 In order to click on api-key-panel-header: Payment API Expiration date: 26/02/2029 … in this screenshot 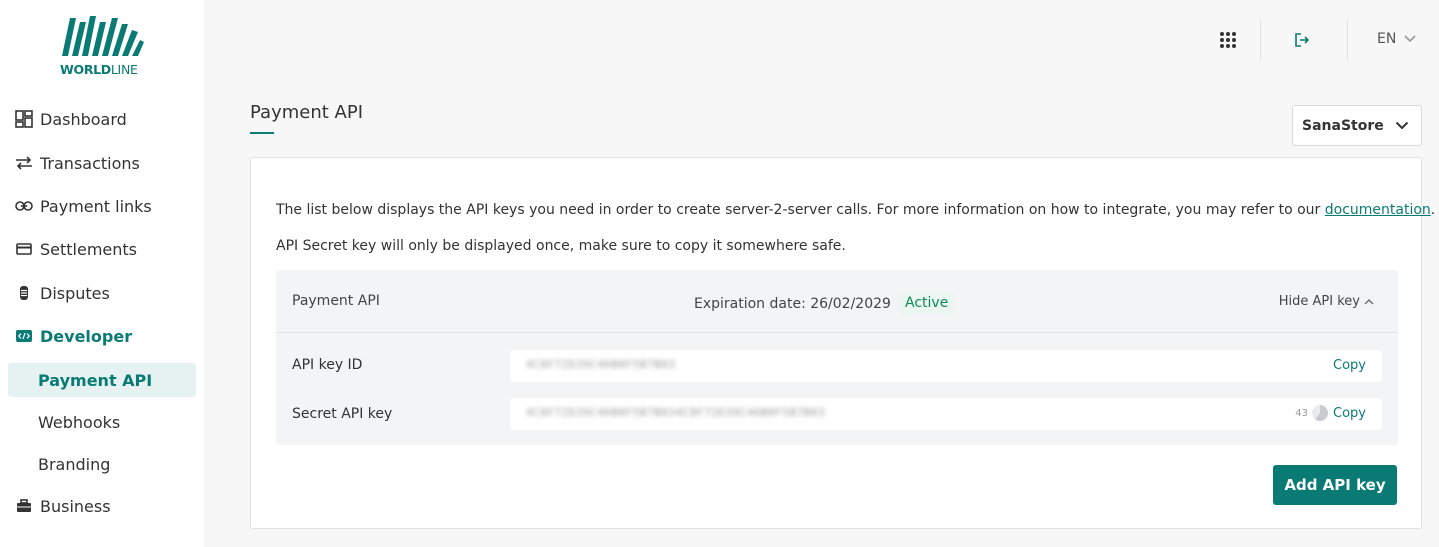, I will do `click(837, 301)`.